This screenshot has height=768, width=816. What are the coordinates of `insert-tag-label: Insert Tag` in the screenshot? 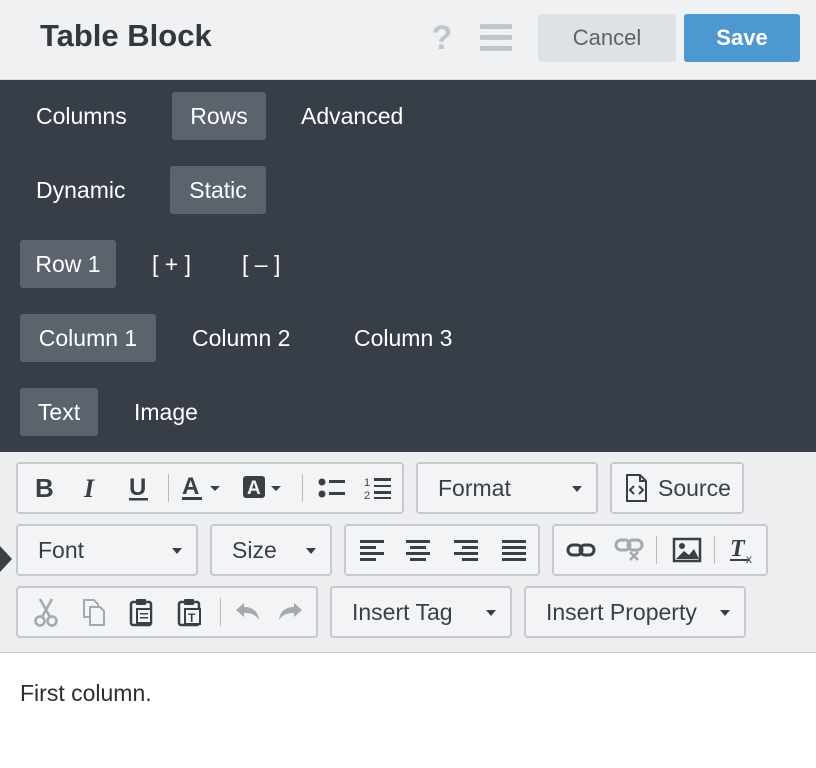 It's located at (402, 611).